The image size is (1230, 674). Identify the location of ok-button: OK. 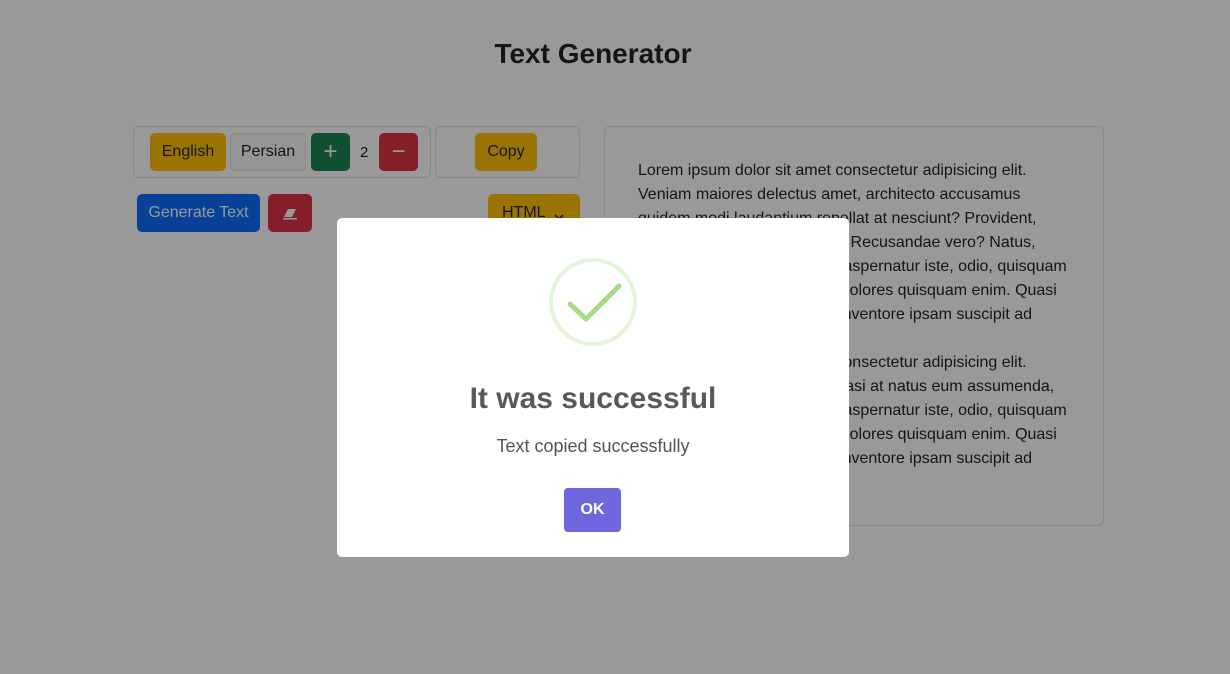
(592, 510).